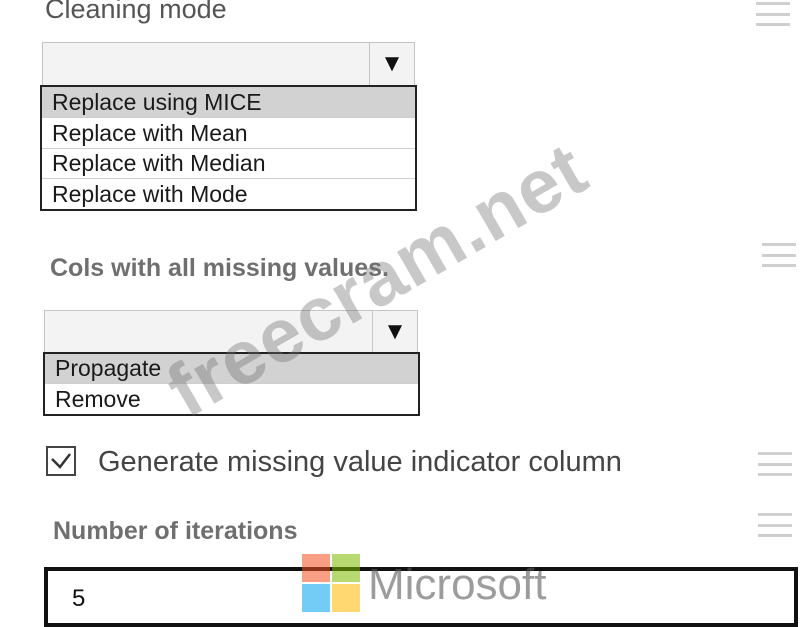  Describe the element at coordinates (136, 12) in the screenshot. I see `cleaning-mode-title: Cleaning mode` at that location.